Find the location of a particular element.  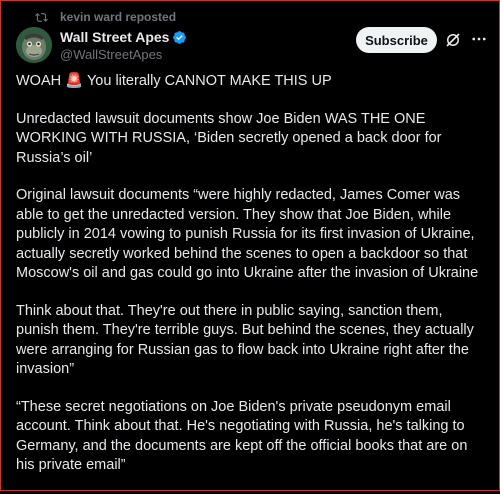

more-icon is located at coordinates (479, 39).